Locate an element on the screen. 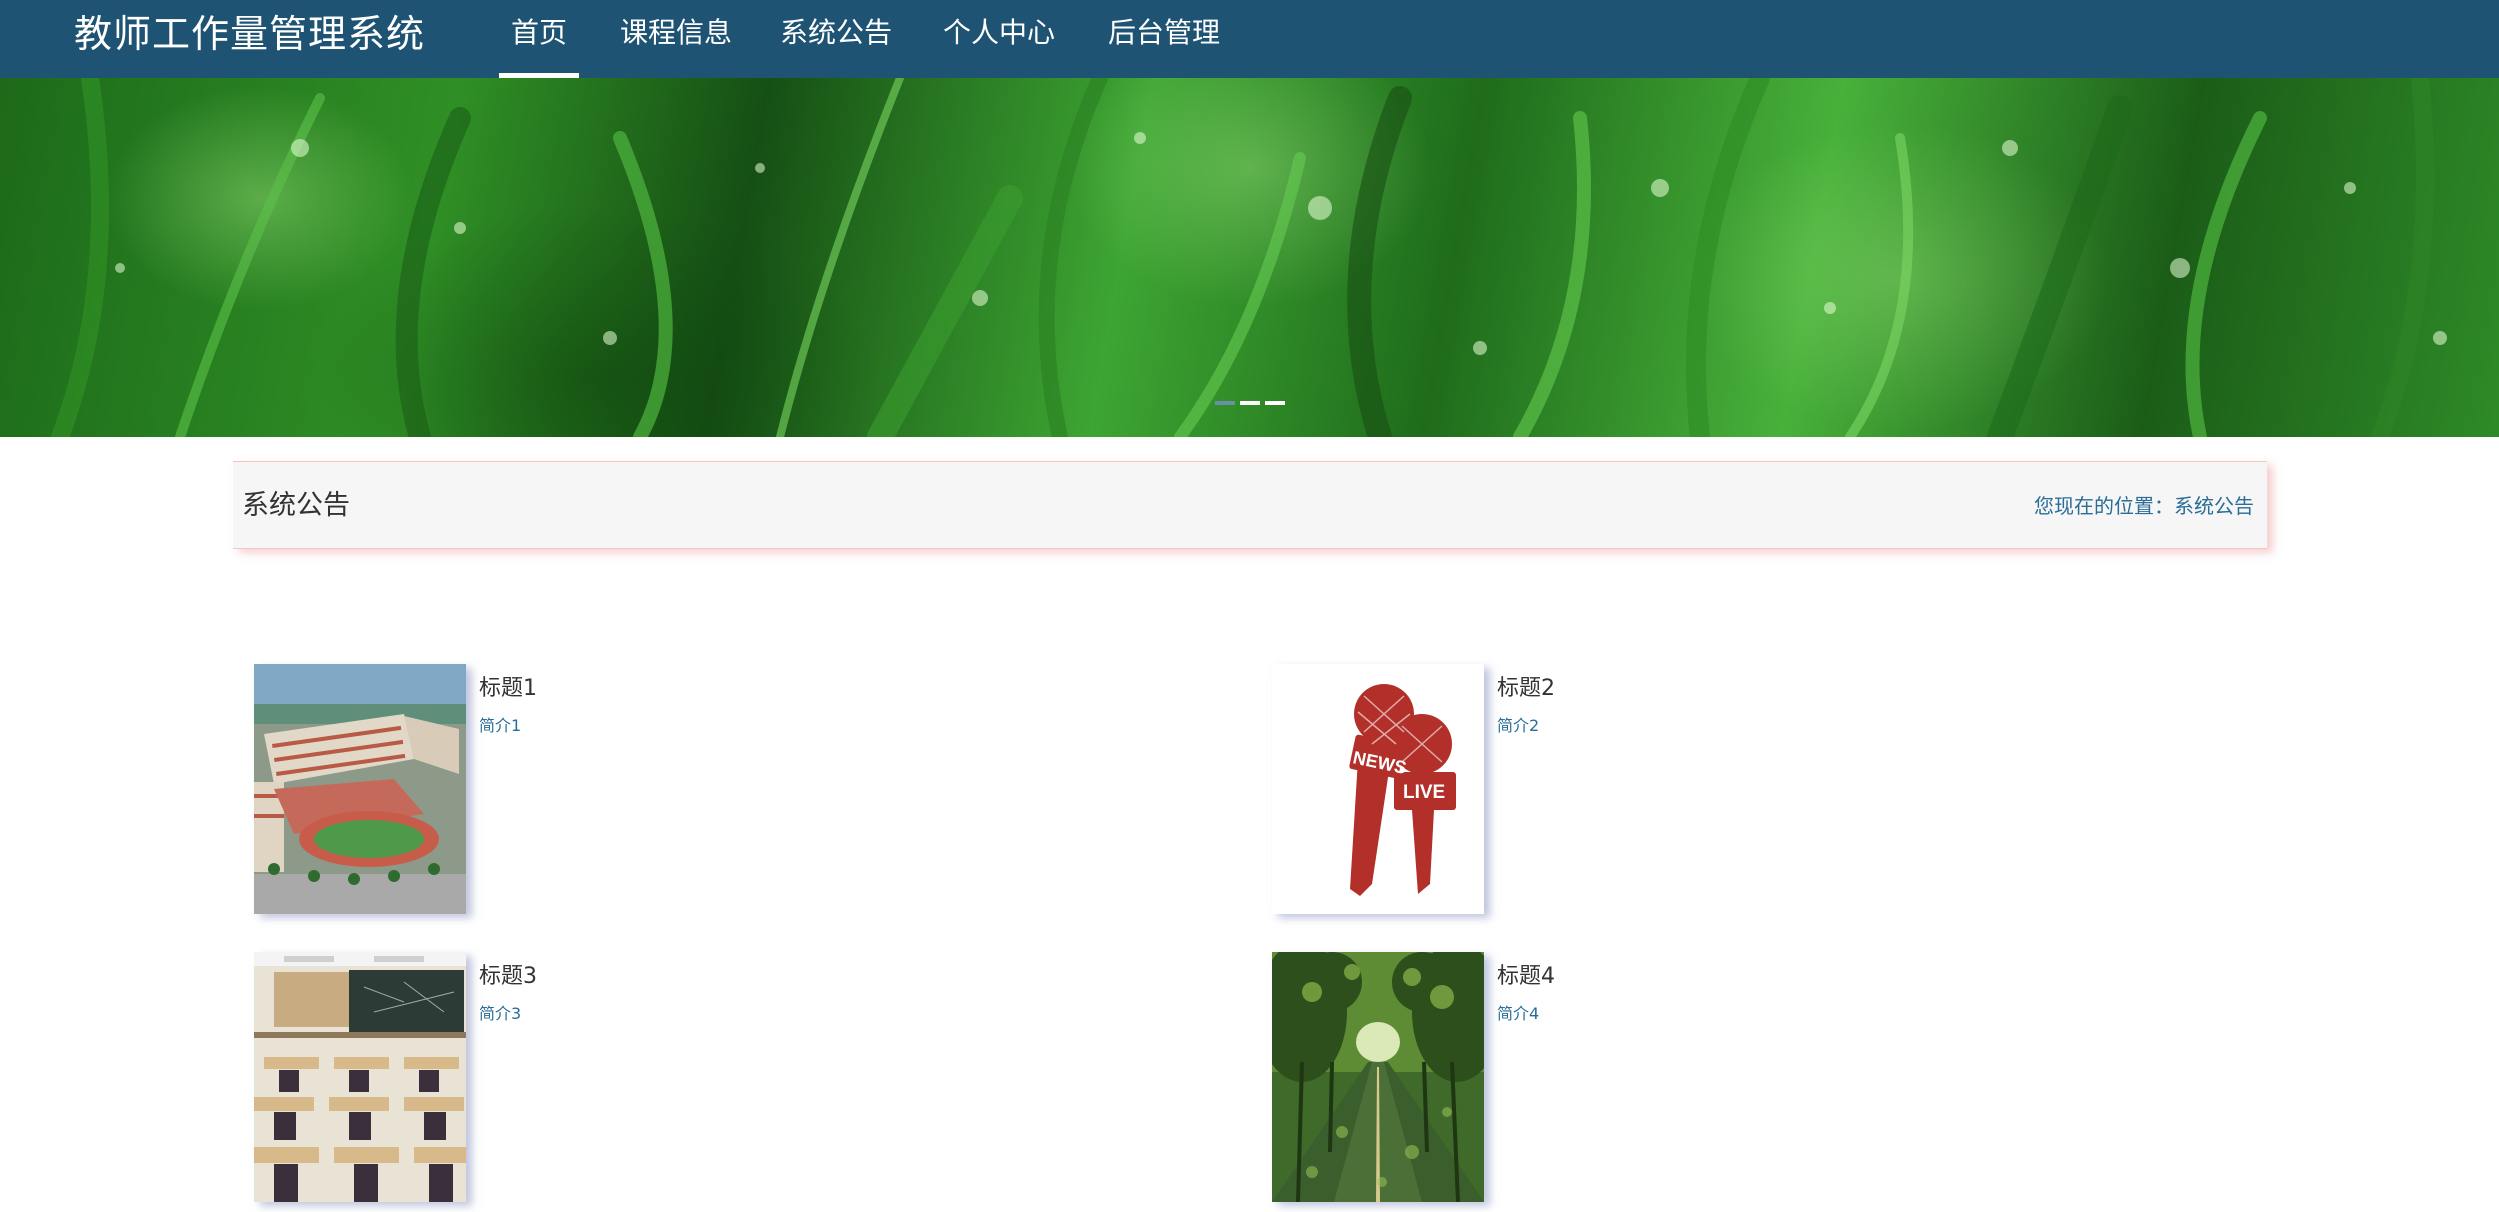 Image resolution: width=2499 pixels, height=1212 pixels. announcement-thumbnail-news: NEWS LIVE is located at coordinates (1378, 789).